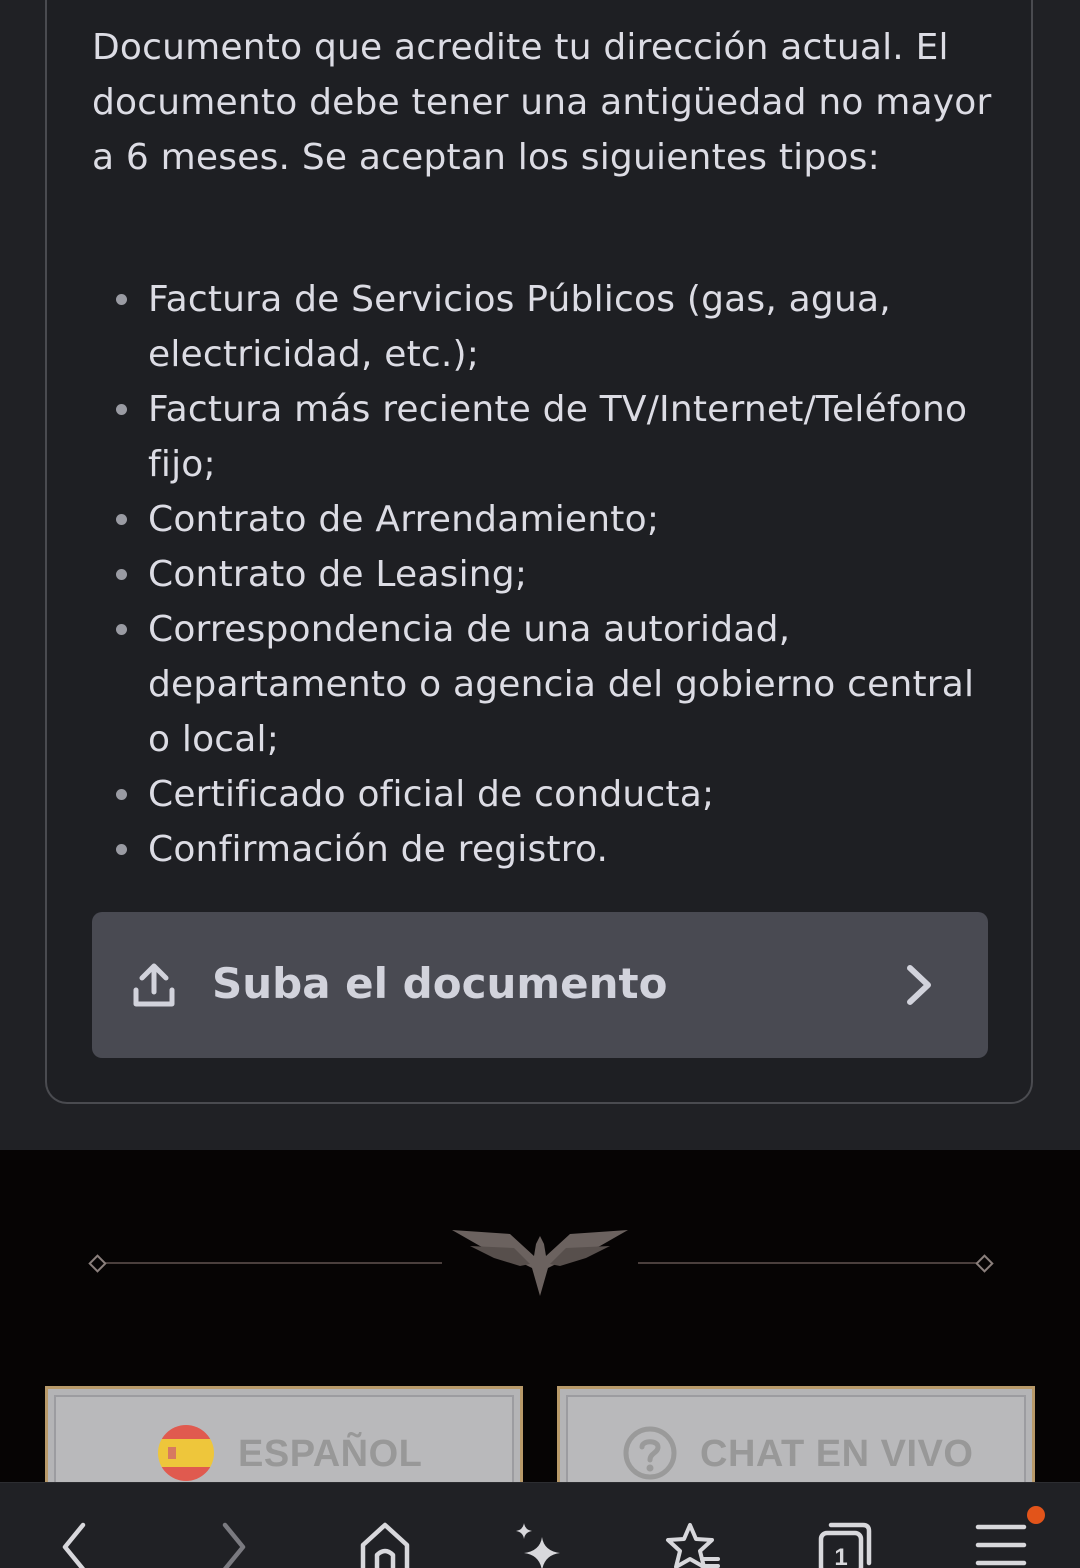  Describe the element at coordinates (692, 1543) in the screenshot. I see `bookmarks-icon` at that location.